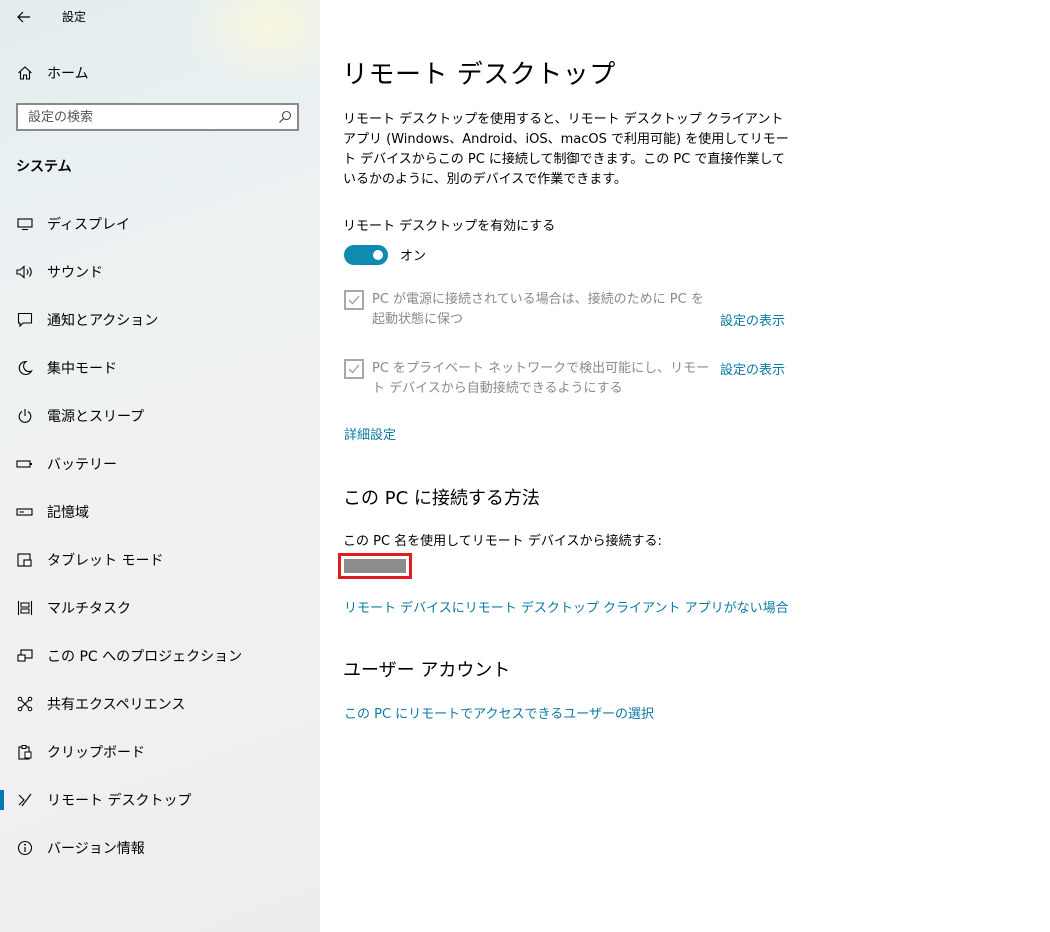  What do you see at coordinates (25, 464) in the screenshot?
I see `battery-icon` at bounding box center [25, 464].